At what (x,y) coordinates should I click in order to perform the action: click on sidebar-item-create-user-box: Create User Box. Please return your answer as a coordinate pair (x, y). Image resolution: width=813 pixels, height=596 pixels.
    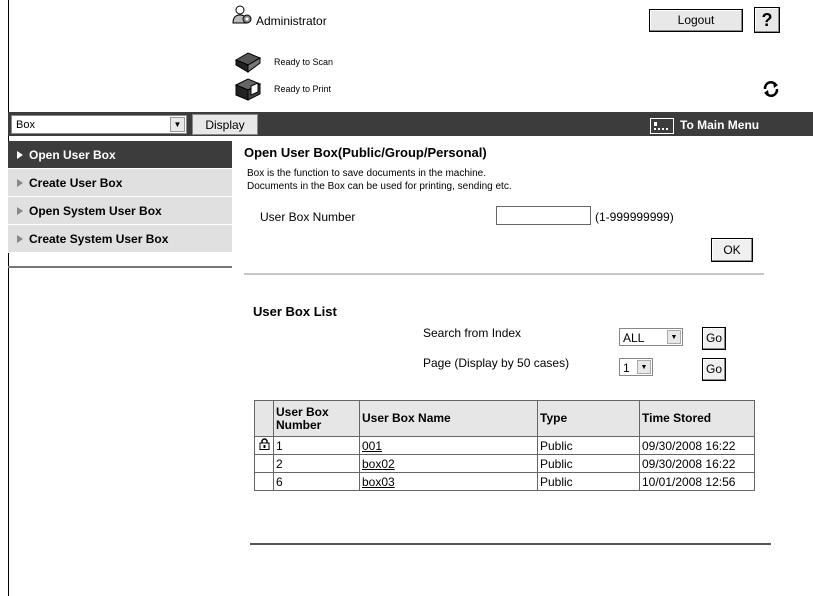
    Looking at the image, I should click on (120, 183).